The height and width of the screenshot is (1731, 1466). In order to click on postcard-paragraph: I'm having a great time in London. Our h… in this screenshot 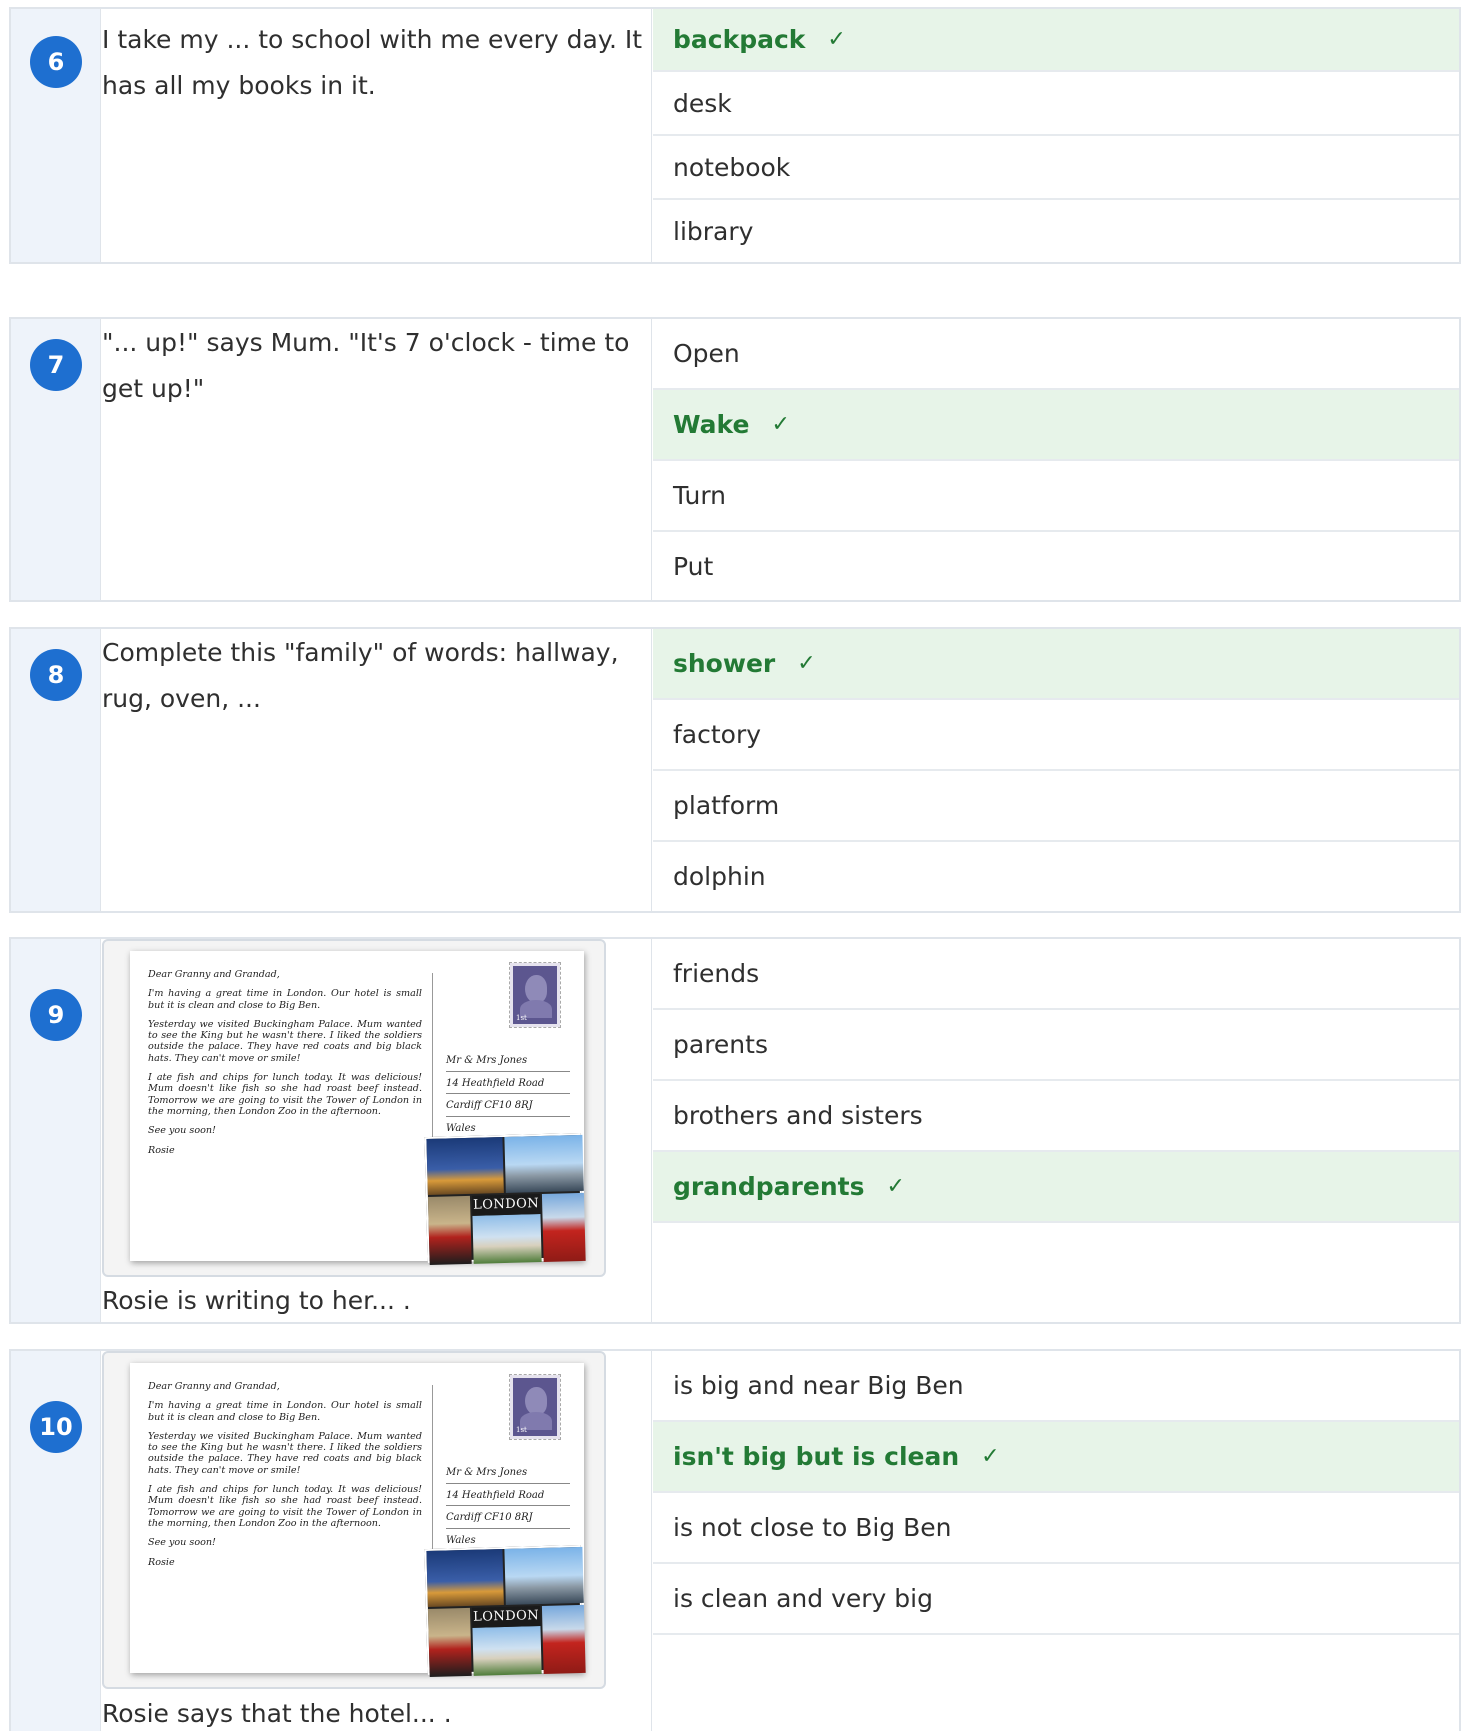, I will do `click(285, 999)`.